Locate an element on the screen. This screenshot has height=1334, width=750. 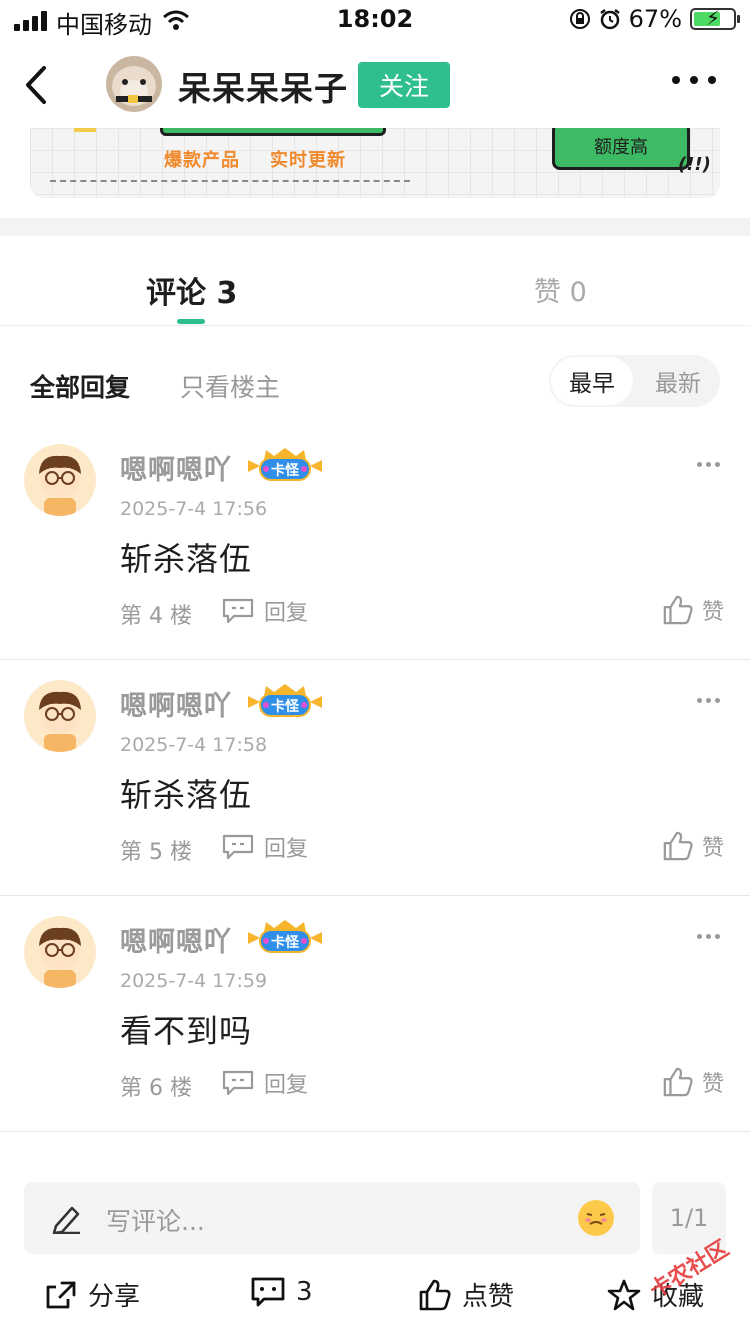
comment-tabs: 评论 3 赞 0 is located at coordinates (375, 281).